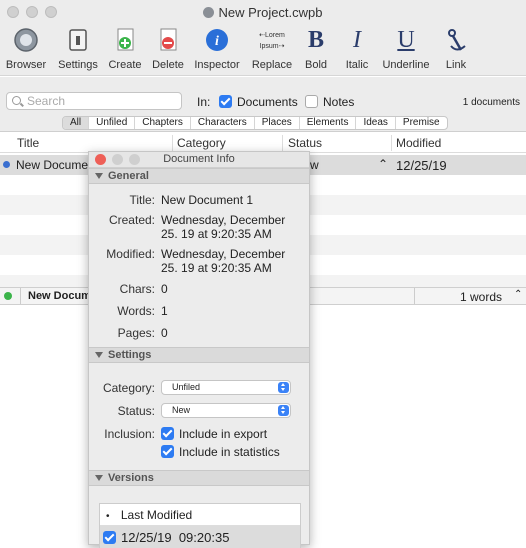 The width and height of the screenshot is (526, 548). I want to click on column-status: Status, so click(305, 143).